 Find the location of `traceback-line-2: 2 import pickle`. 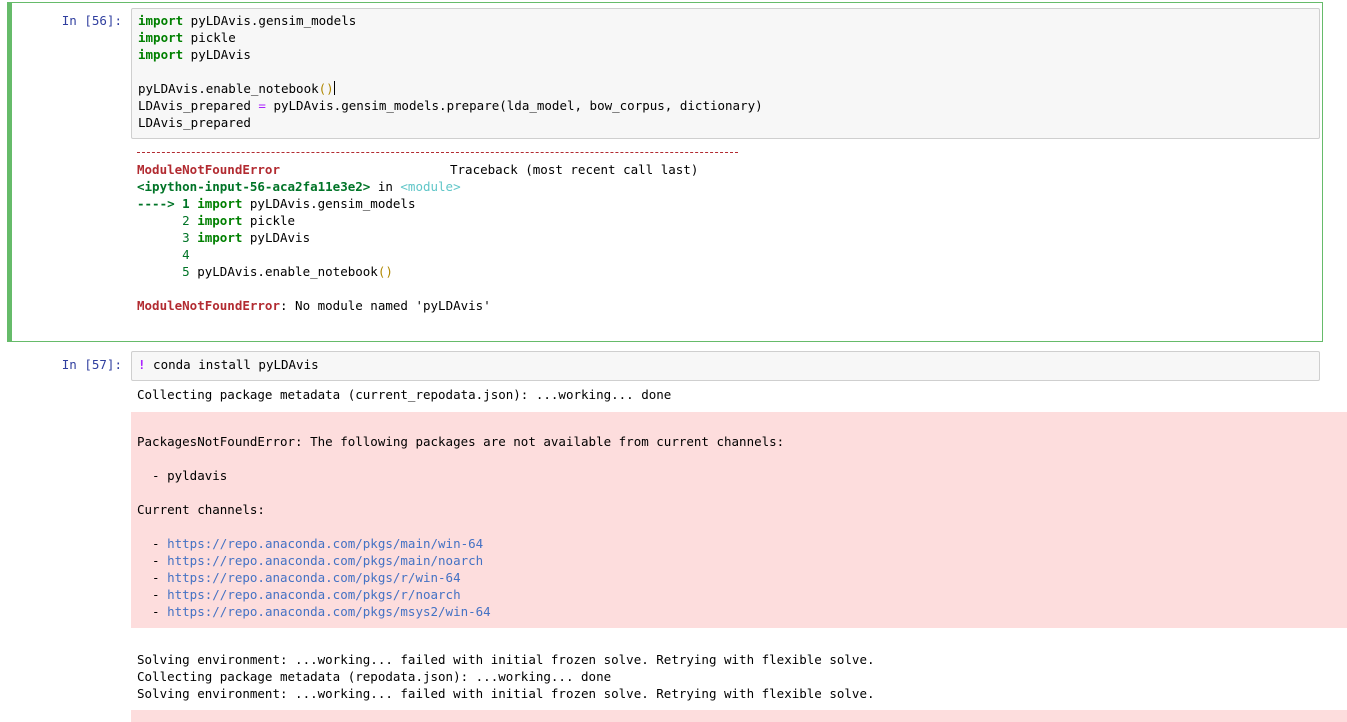

traceback-line-2: 2 import pickle is located at coordinates (216, 220).